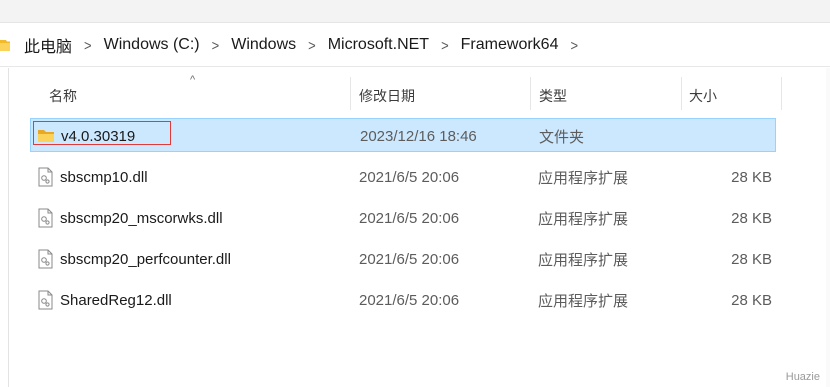  I want to click on watermark: Huazie, so click(802, 377).